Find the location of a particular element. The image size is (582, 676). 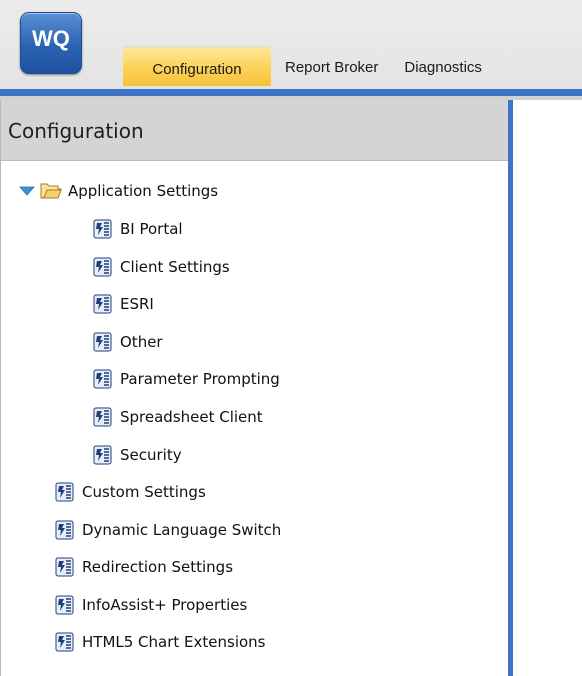

chevron-down-icon is located at coordinates (27, 191).